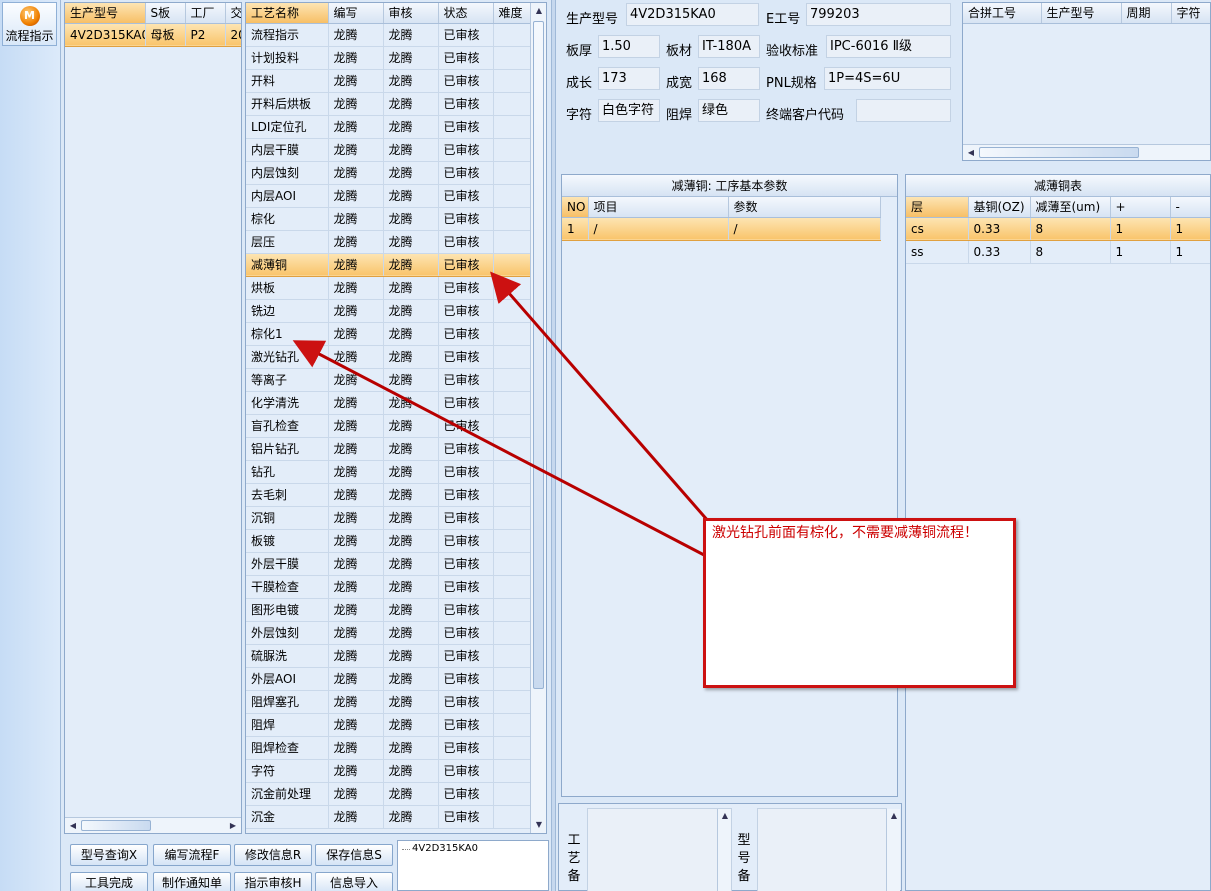  What do you see at coordinates (388, 403) in the screenshot?
I see `process-row: 化学清洗 龙腾 龙腾 已审核` at bounding box center [388, 403].